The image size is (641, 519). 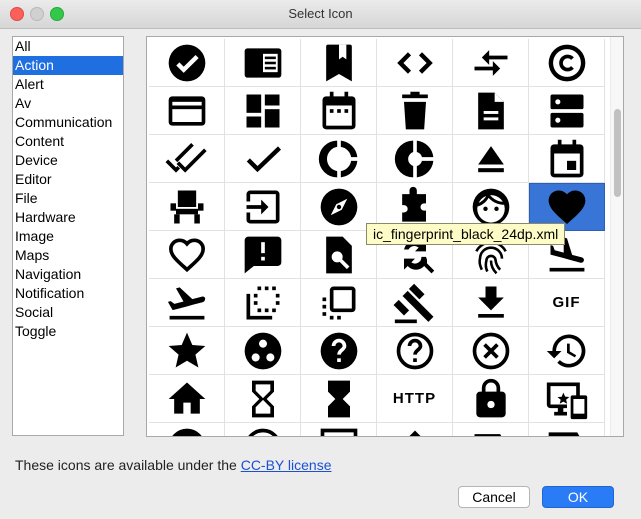 What do you see at coordinates (491, 399) in the screenshot?
I see `icon-cell-https` at bounding box center [491, 399].